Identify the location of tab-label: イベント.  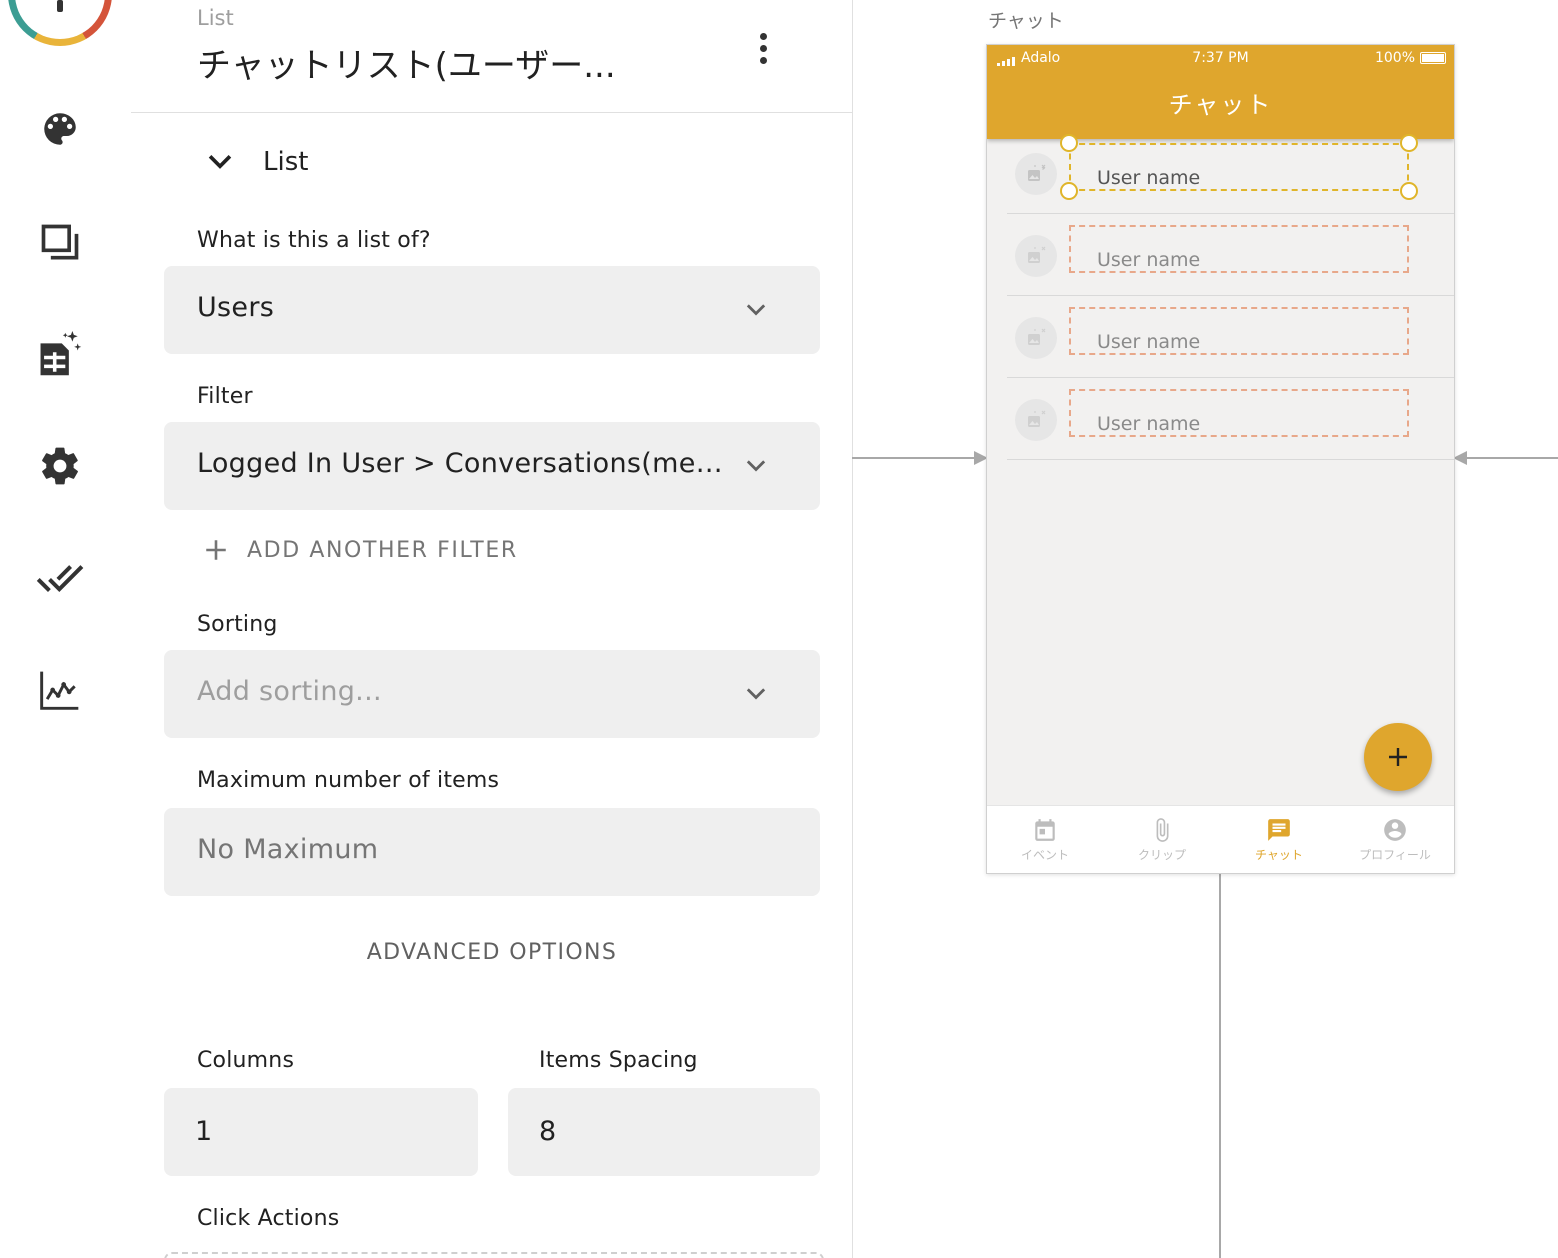
(1044, 855).